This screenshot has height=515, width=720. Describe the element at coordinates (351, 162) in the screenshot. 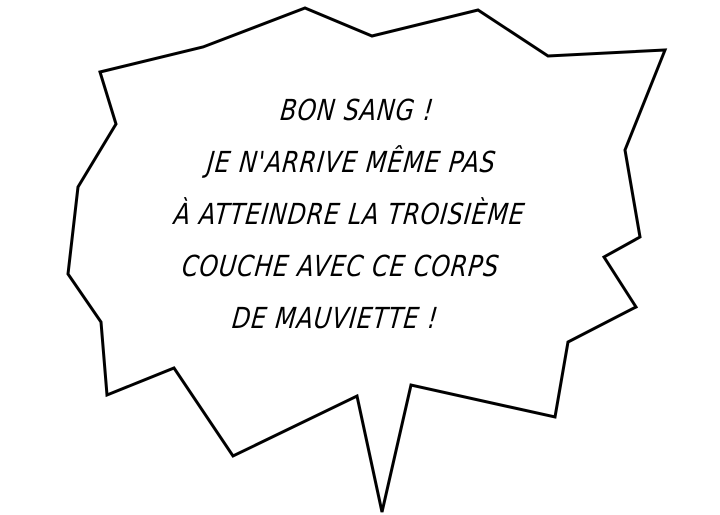

I see `speech-line-2: JE N'ARRIVE MÊME PAS` at that location.